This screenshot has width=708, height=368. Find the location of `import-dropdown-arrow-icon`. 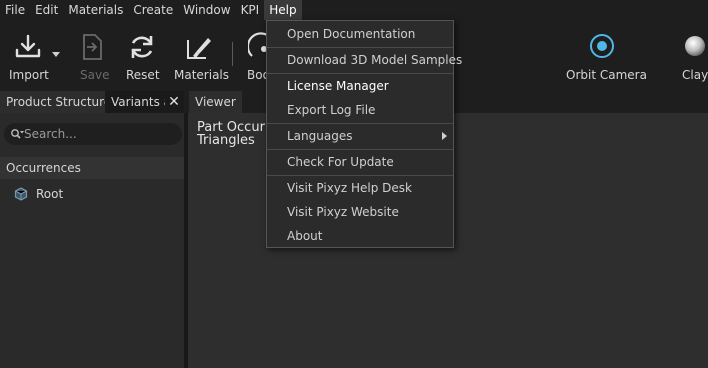

import-dropdown-arrow-icon is located at coordinates (56, 55).